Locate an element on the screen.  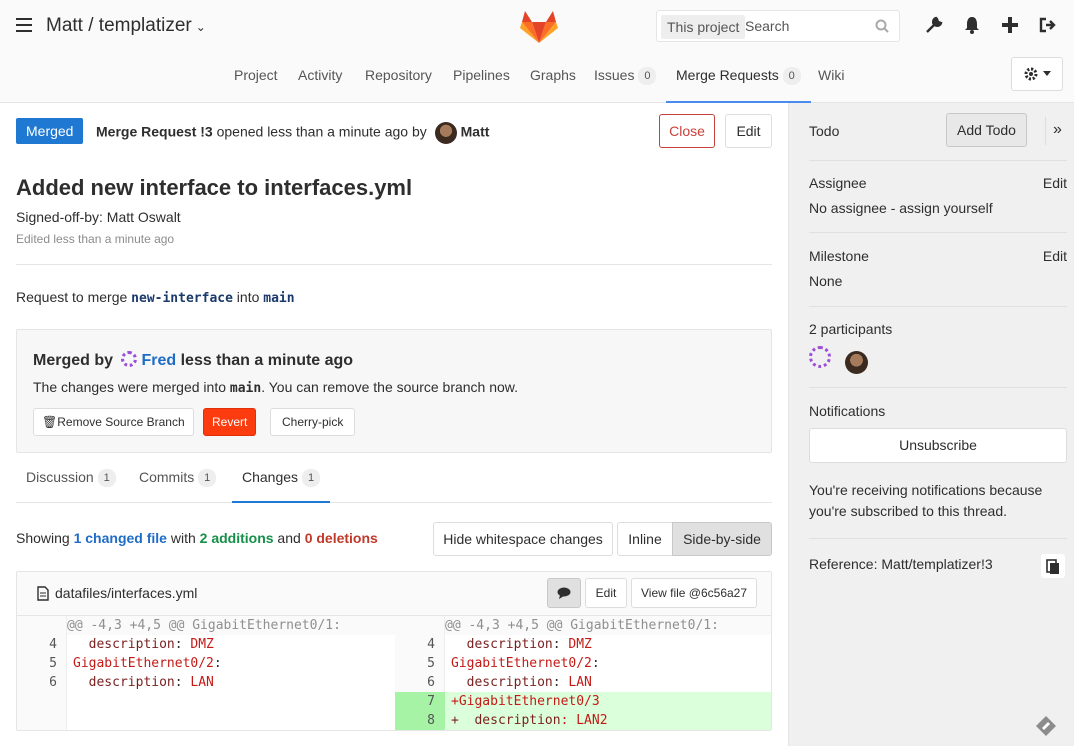
settings-dropdown-button is located at coordinates (1037, 74).